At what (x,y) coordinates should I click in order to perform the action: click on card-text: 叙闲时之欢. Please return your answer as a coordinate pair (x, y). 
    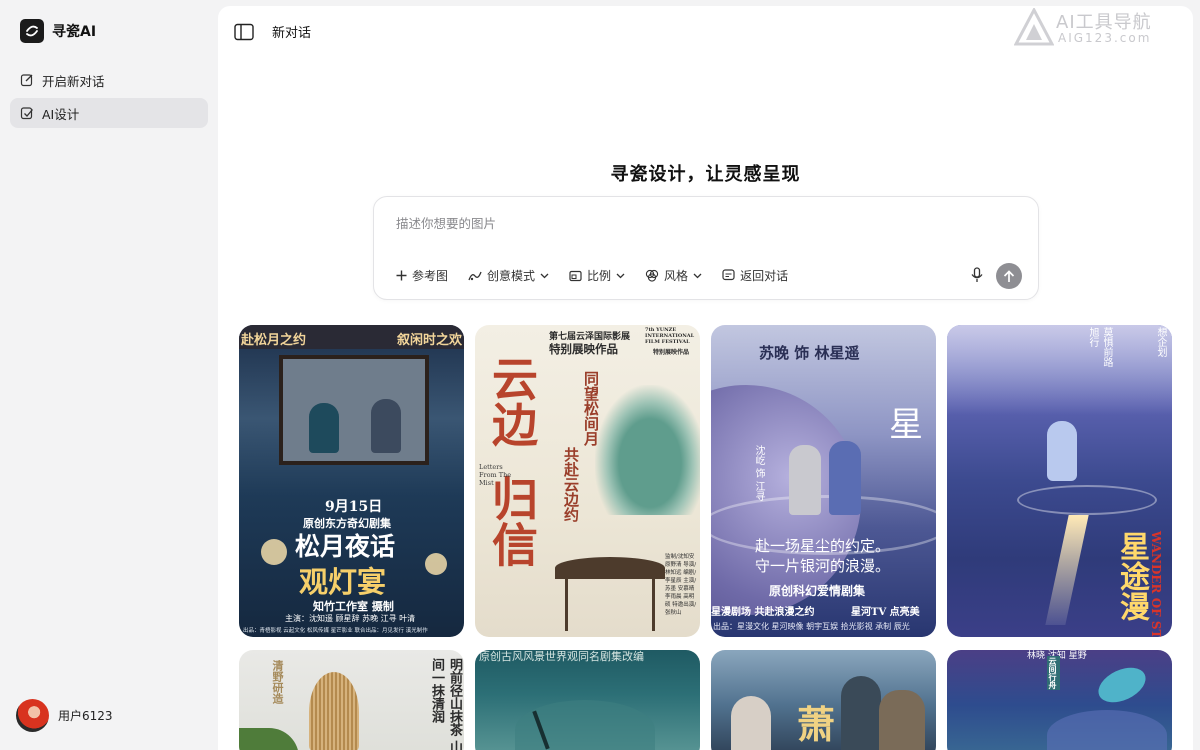
    Looking at the image, I should click on (430, 340).